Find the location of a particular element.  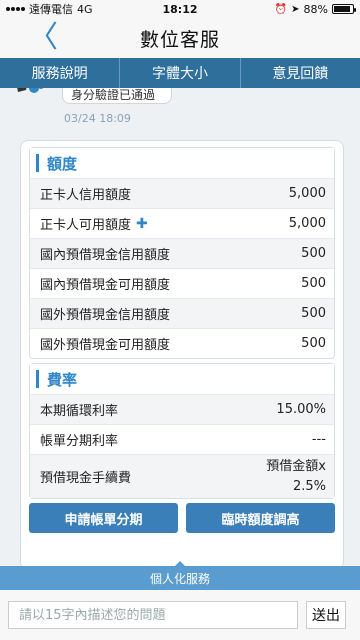

table-row: 國外預借現金信用額度 500 is located at coordinates (182, 313).